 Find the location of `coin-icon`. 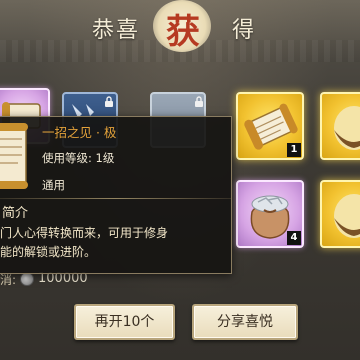

coin-icon is located at coordinates (27, 279).